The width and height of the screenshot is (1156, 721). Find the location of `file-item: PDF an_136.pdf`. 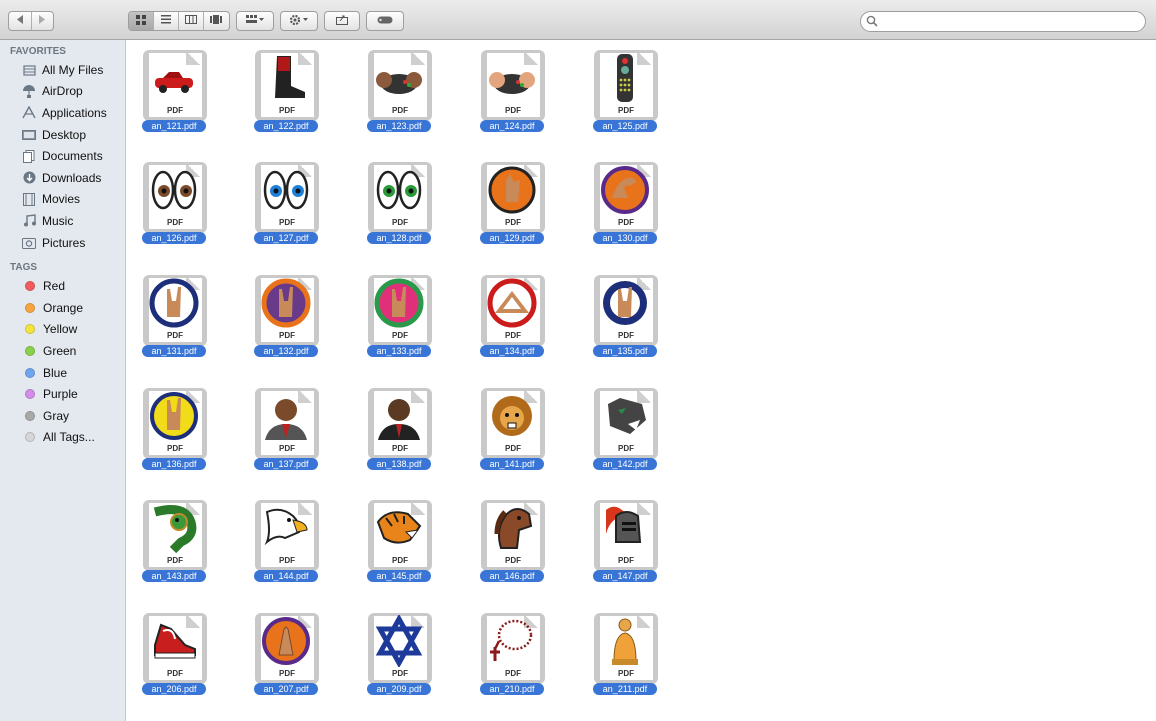

file-item: PDF an_136.pdf is located at coordinates (171, 433).